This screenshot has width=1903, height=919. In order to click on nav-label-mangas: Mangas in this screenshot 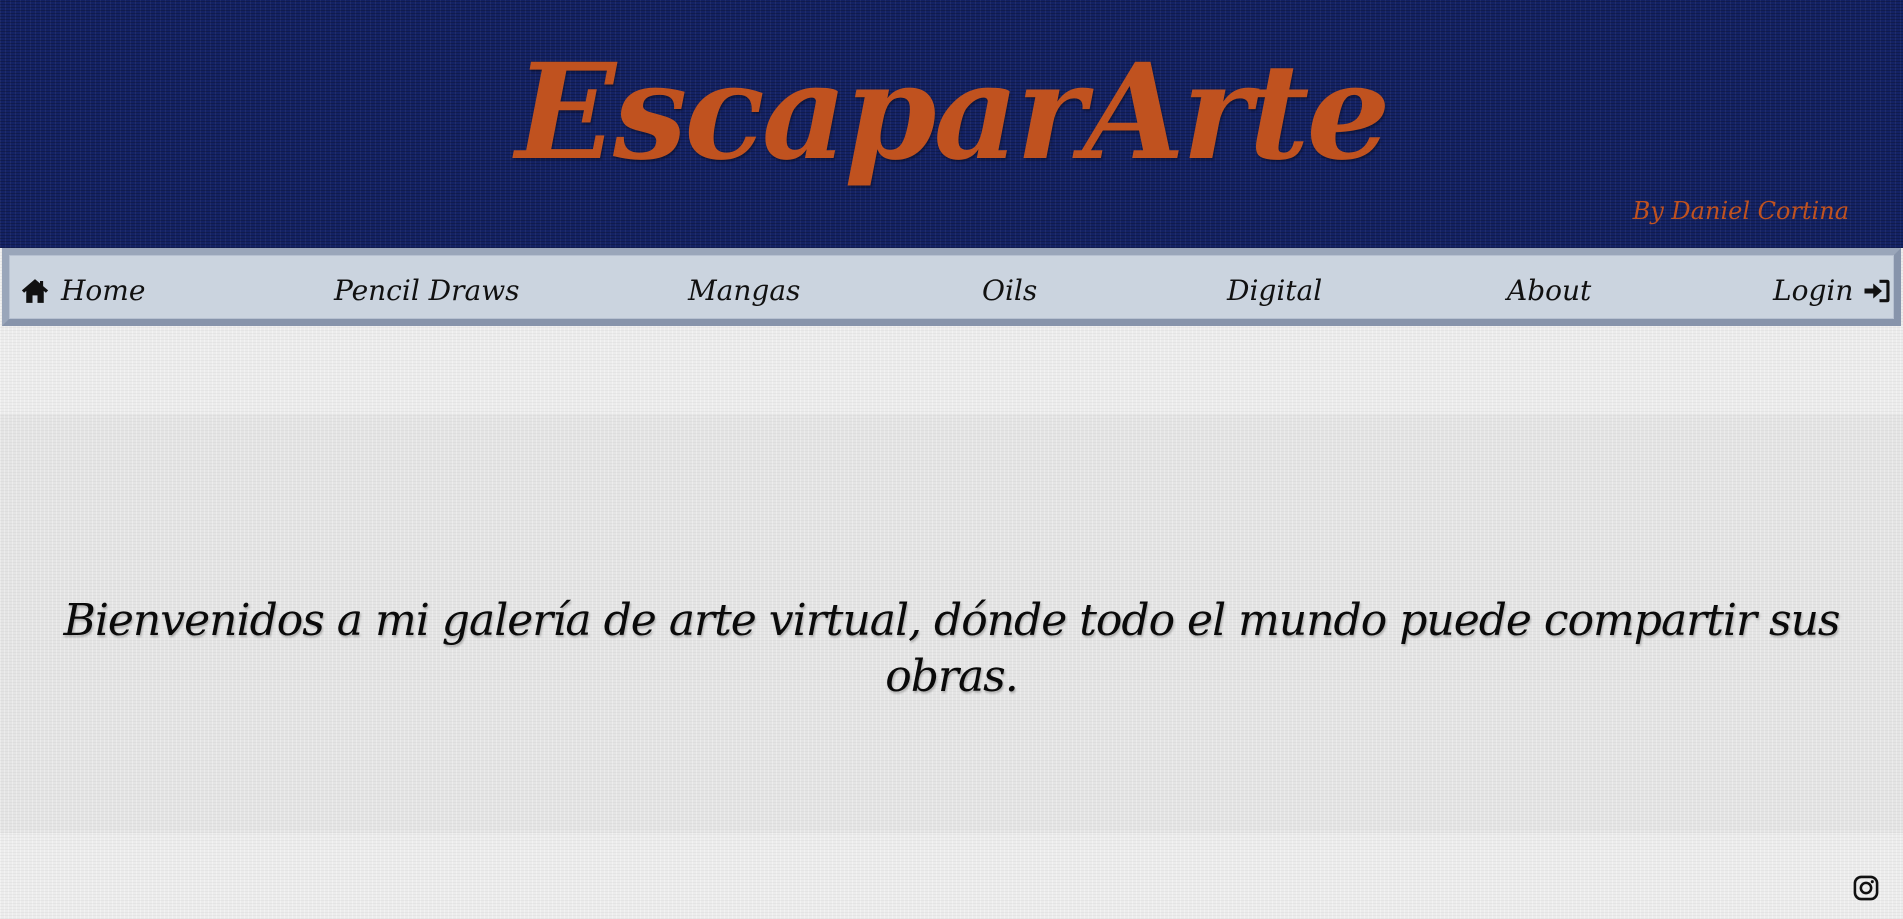, I will do `click(744, 290)`.